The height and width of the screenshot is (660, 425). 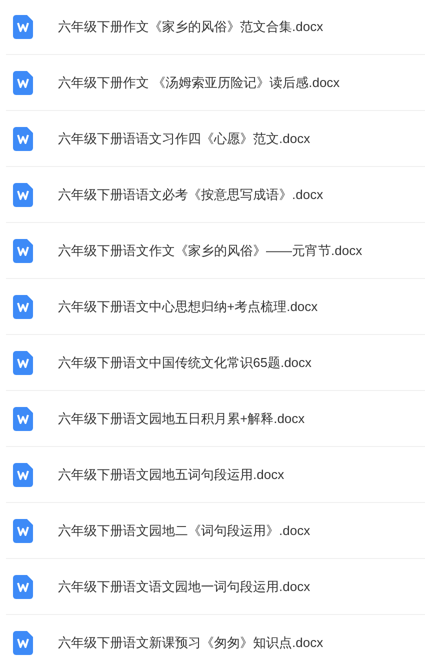 I want to click on file-name: 六年级下册作文《家乡的风俗》范文合集.docx, so click(x=191, y=26).